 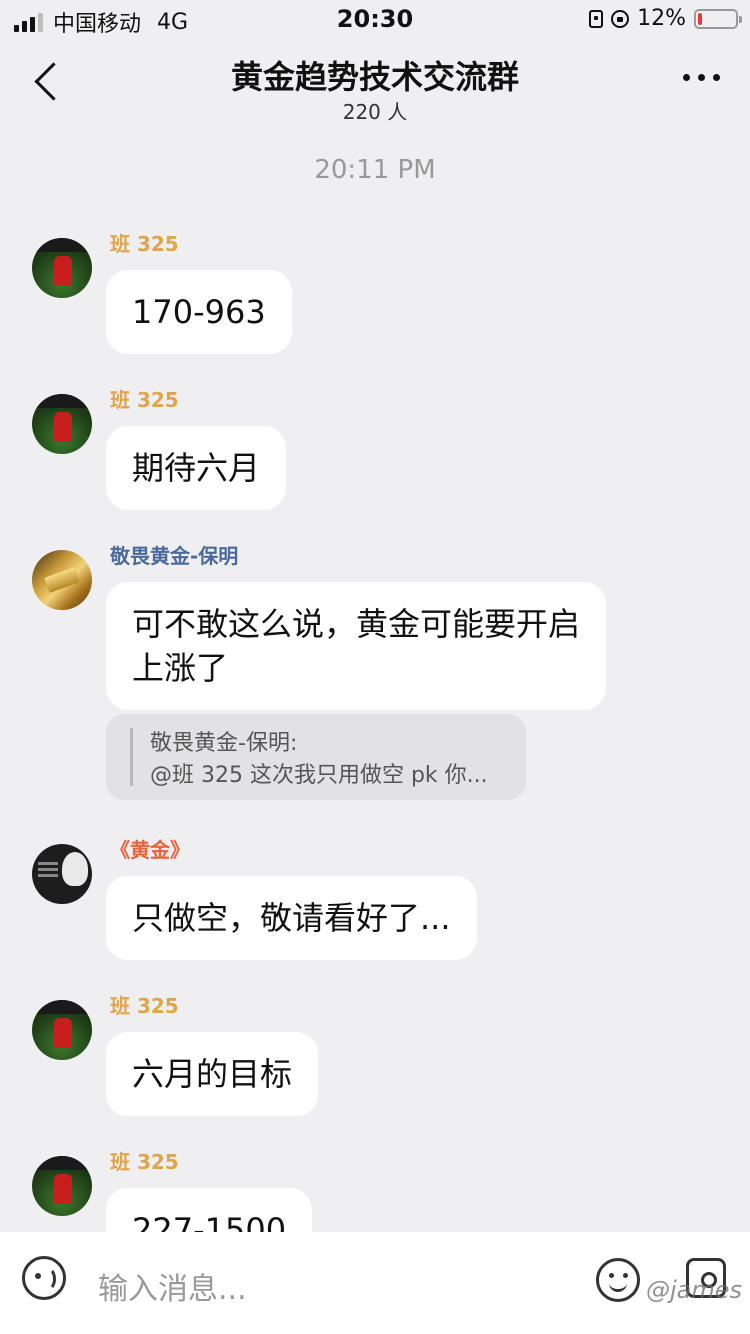 What do you see at coordinates (700, 18) in the screenshot?
I see `battery-level` at bounding box center [700, 18].